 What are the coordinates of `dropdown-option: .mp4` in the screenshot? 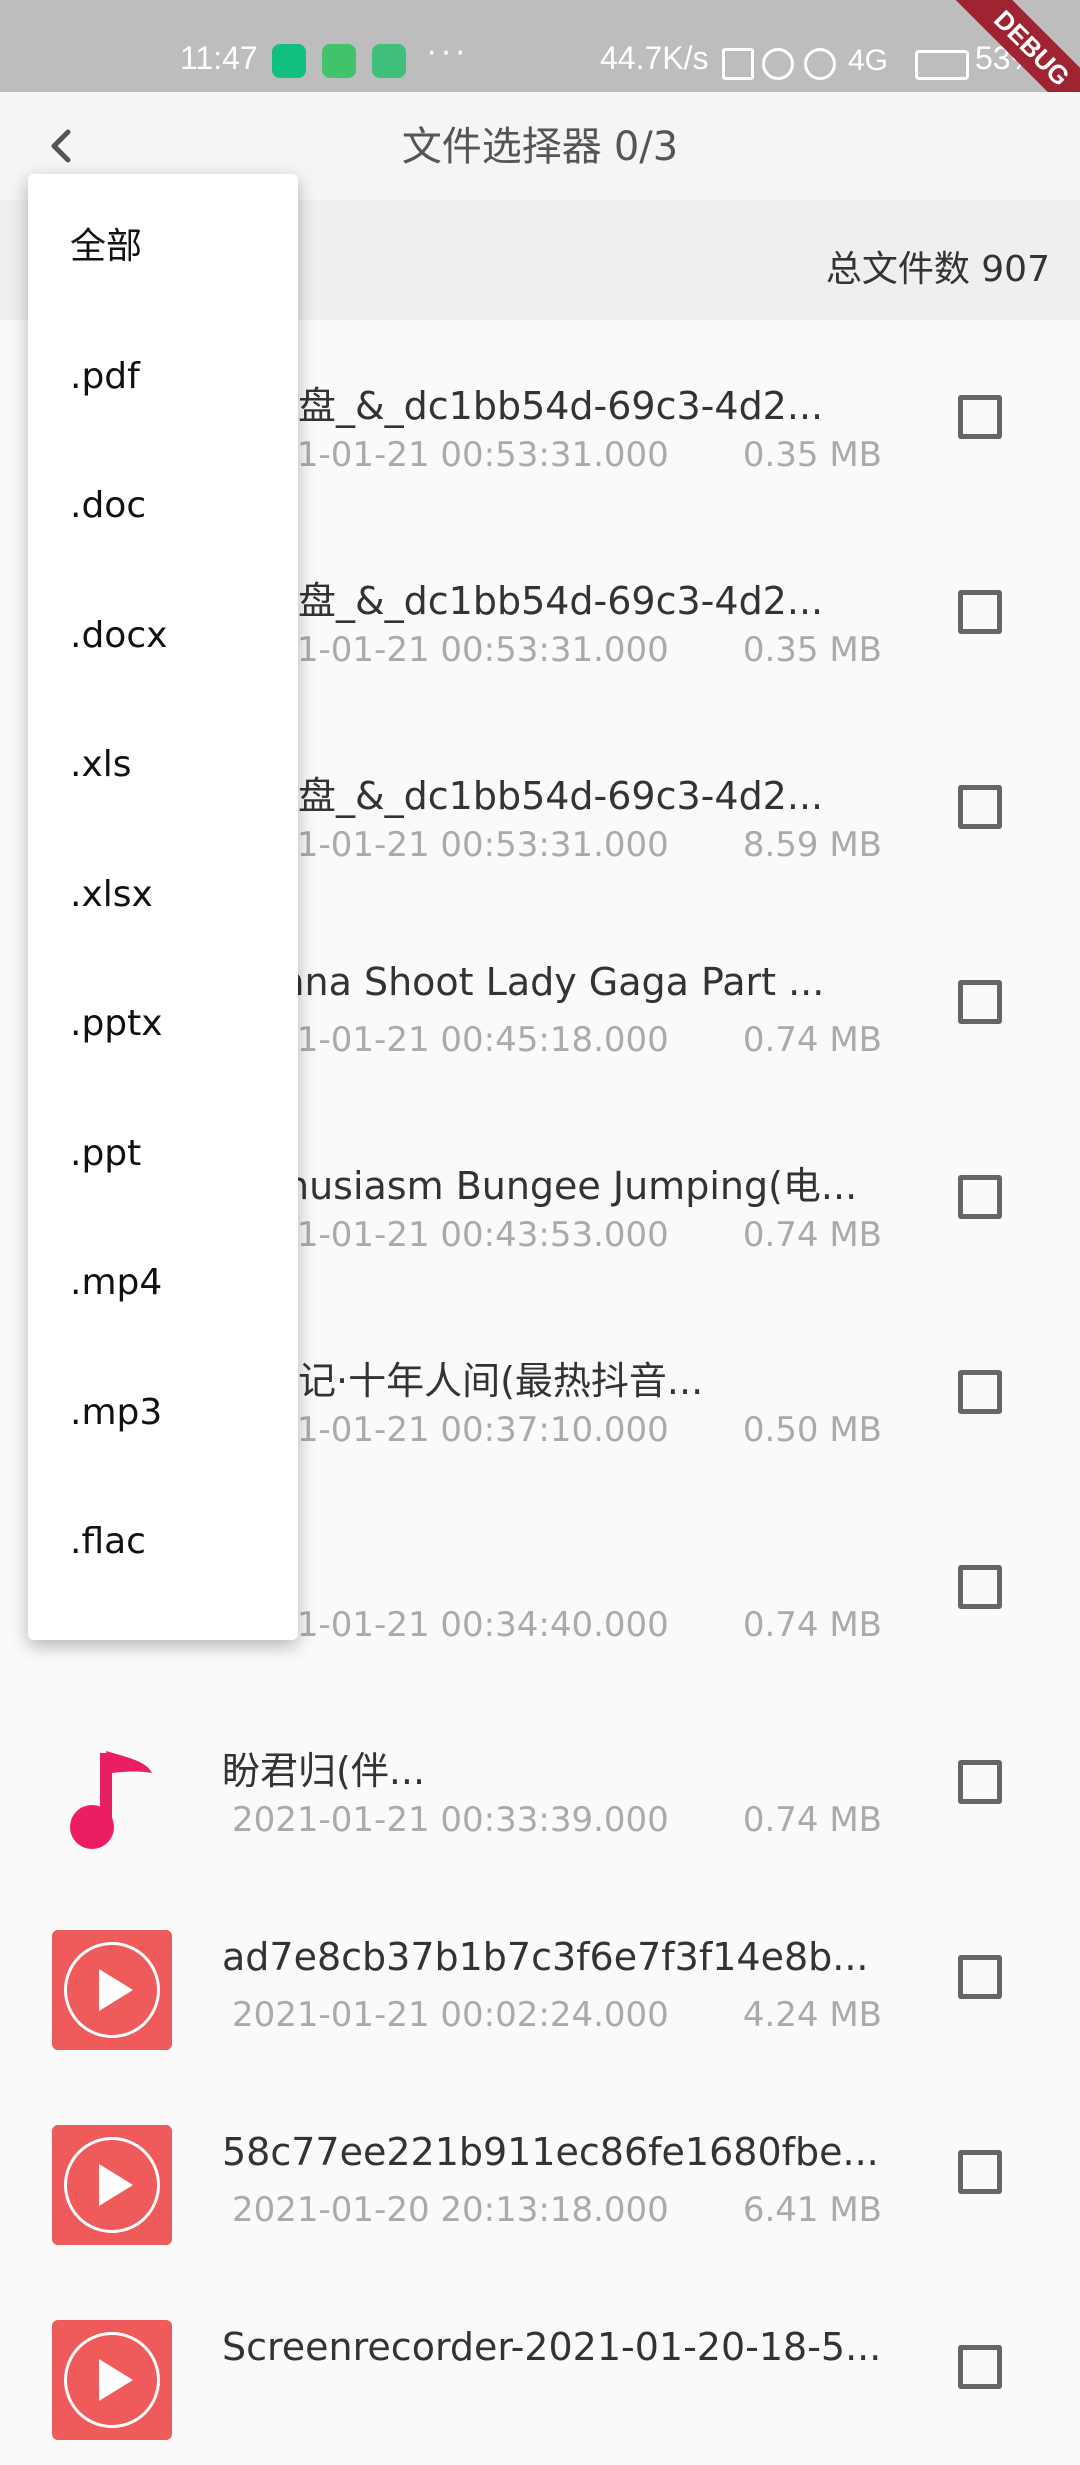 It's located at (163, 1283).